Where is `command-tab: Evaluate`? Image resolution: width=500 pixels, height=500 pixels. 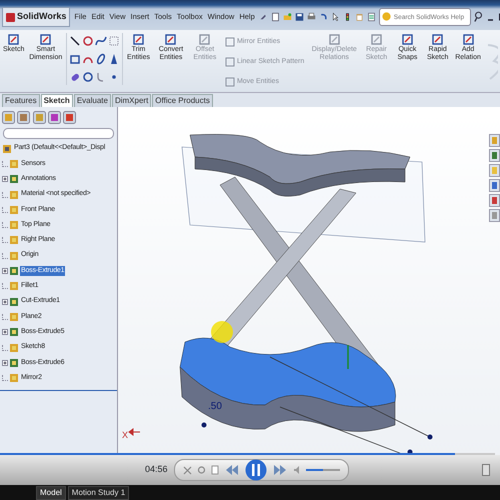 command-tab: Evaluate is located at coordinates (92, 100).